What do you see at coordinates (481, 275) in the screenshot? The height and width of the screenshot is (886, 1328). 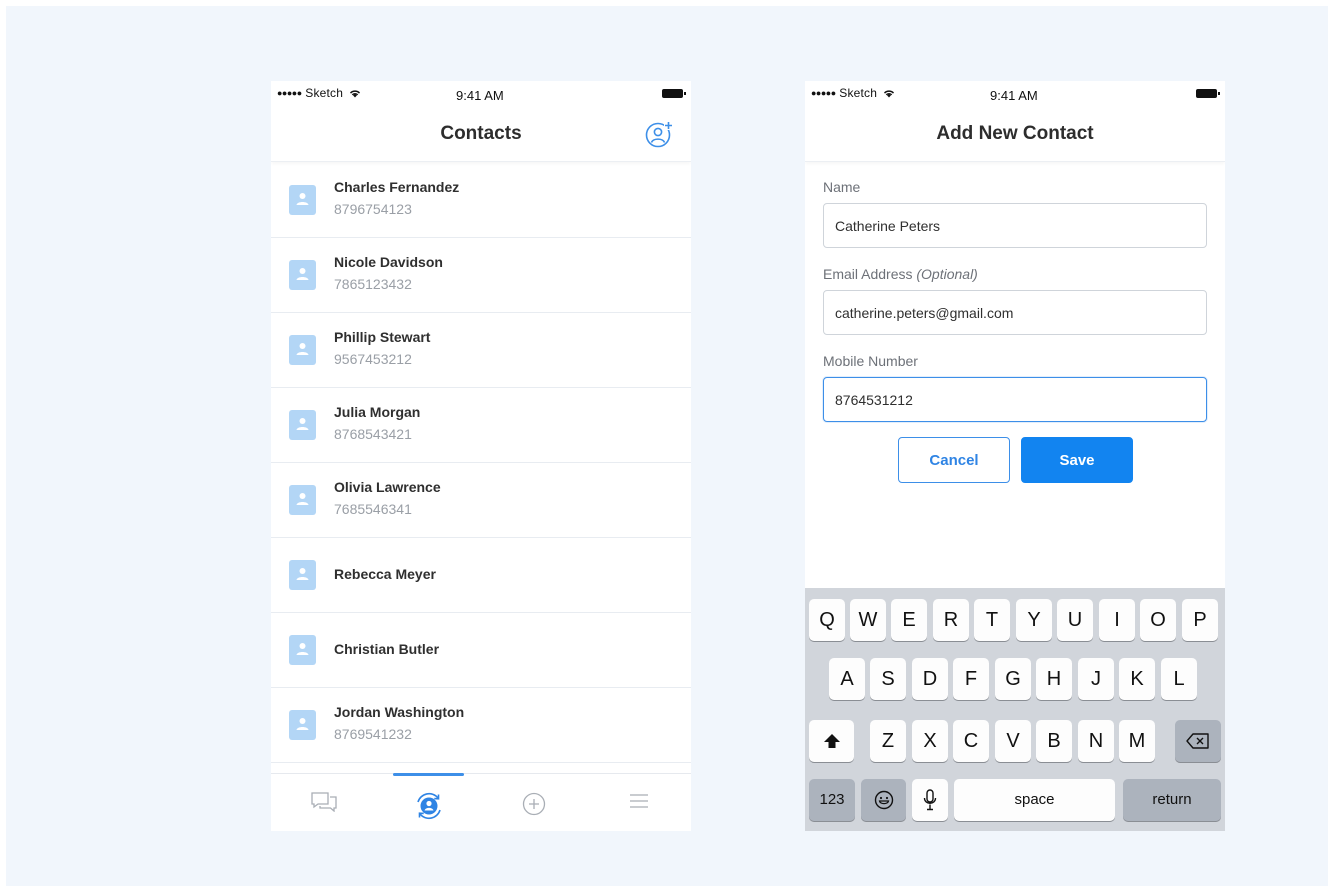 I see `list-item: Nicole Davidson 7865123432` at bounding box center [481, 275].